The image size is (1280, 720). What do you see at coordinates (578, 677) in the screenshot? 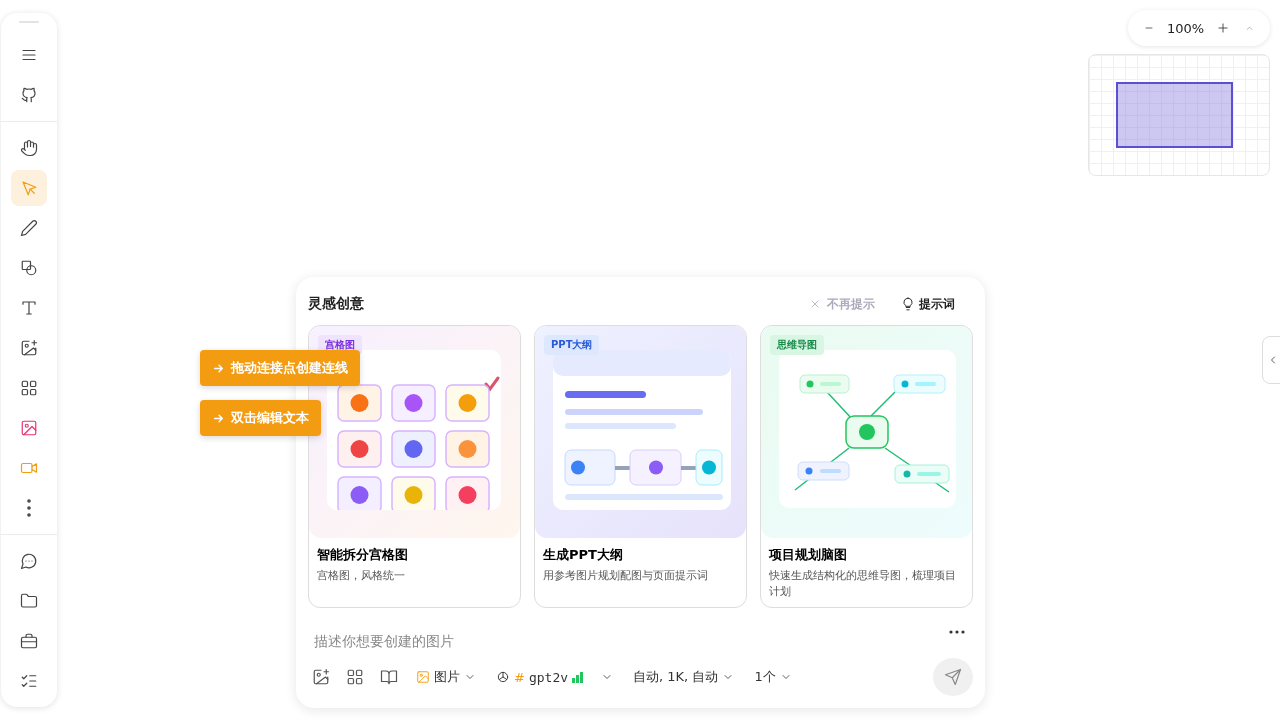
I see `signal-bars-icon` at bounding box center [578, 677].